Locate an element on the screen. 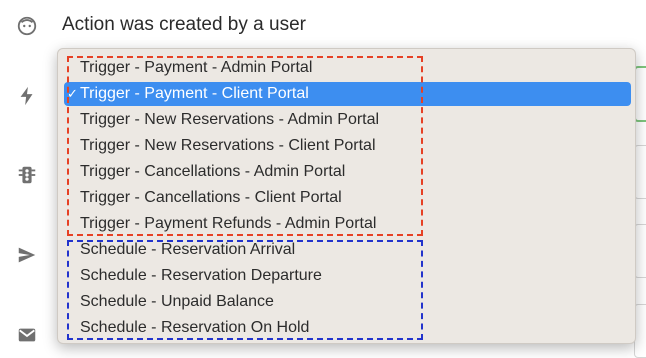  mail-icon is located at coordinates (27, 335).